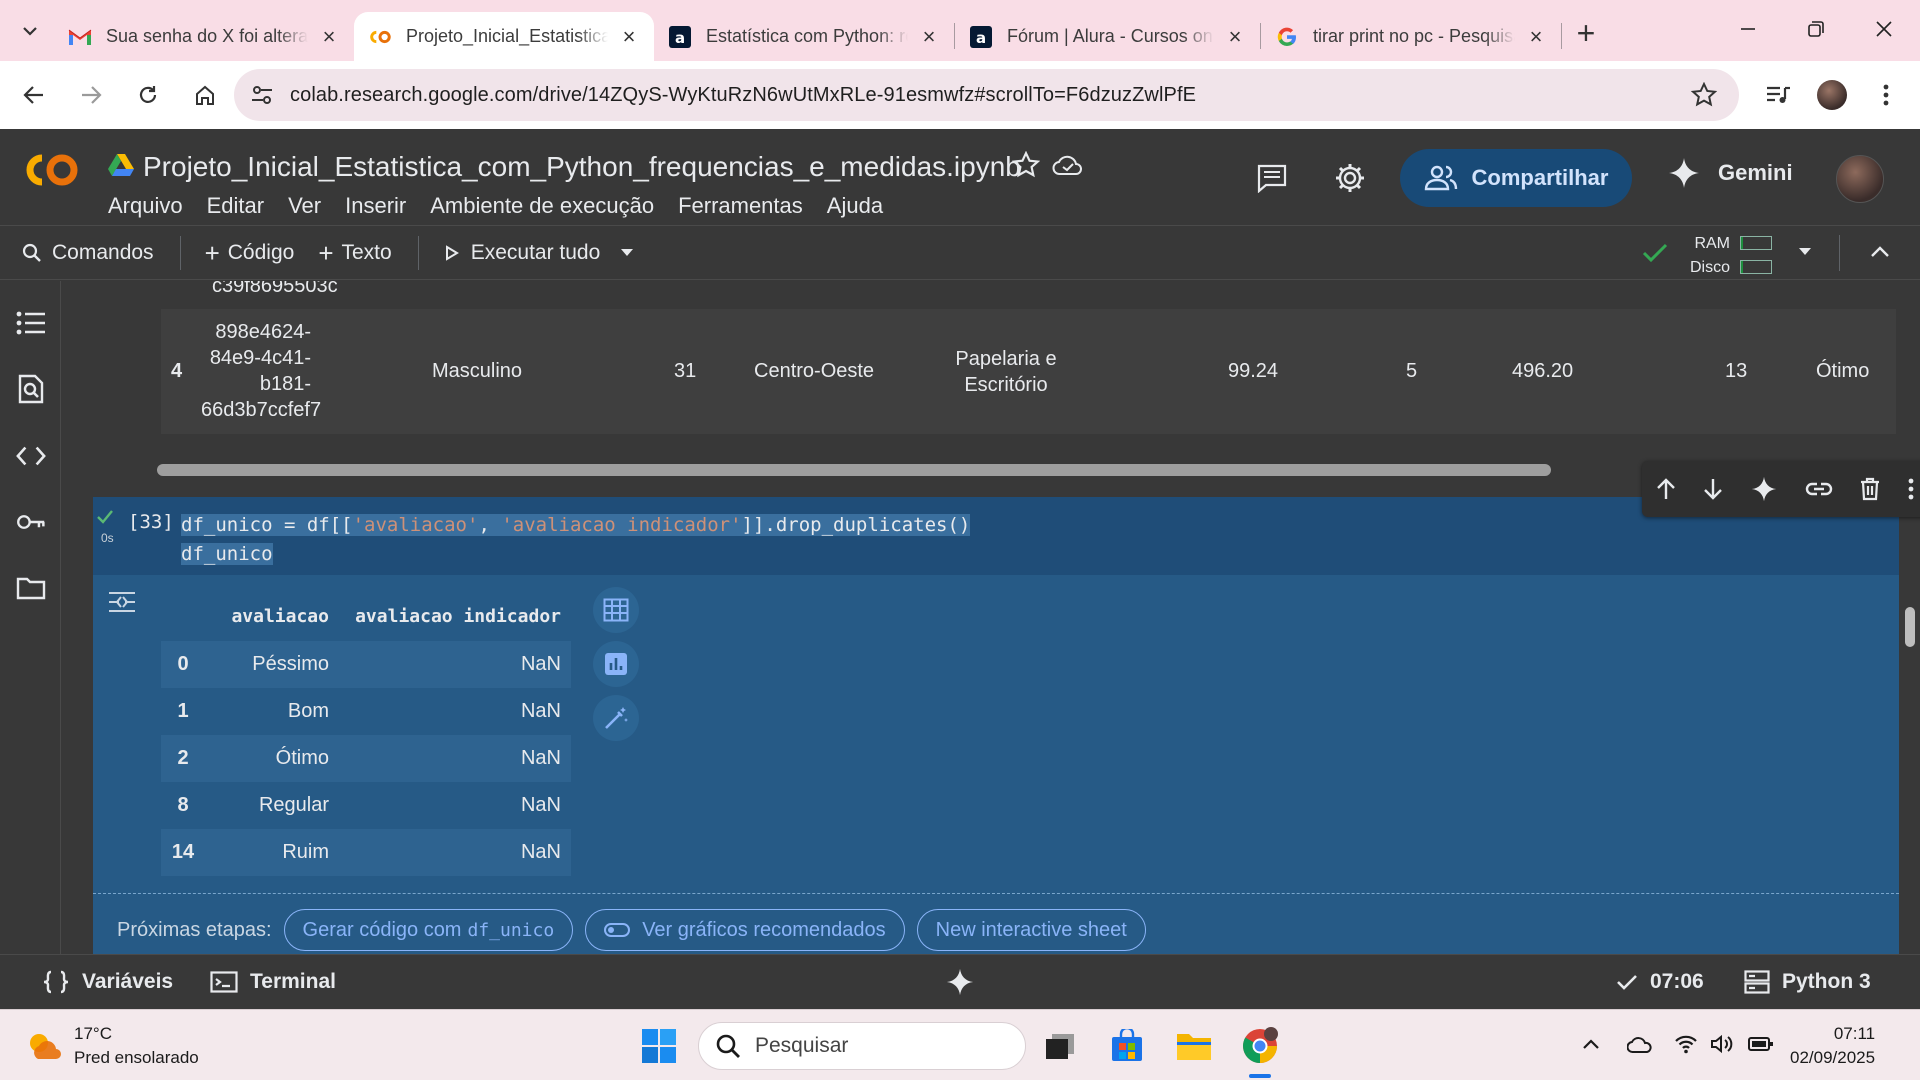  What do you see at coordinates (1710, 256) in the screenshot?
I see `resource-labels: RAM Disco` at bounding box center [1710, 256].